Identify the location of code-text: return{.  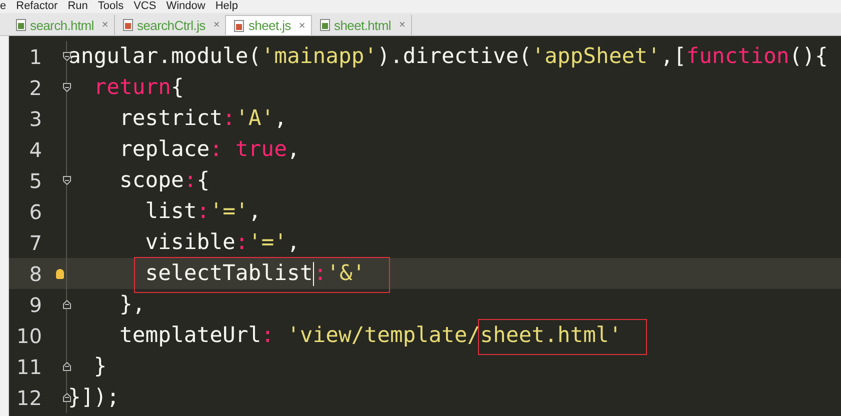
(138, 87).